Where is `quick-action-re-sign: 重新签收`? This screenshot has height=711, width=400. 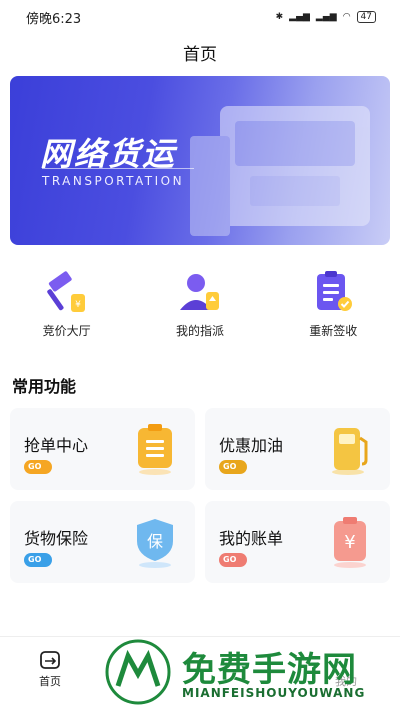 quick-action-re-sign: 重新签收 is located at coordinates (333, 303).